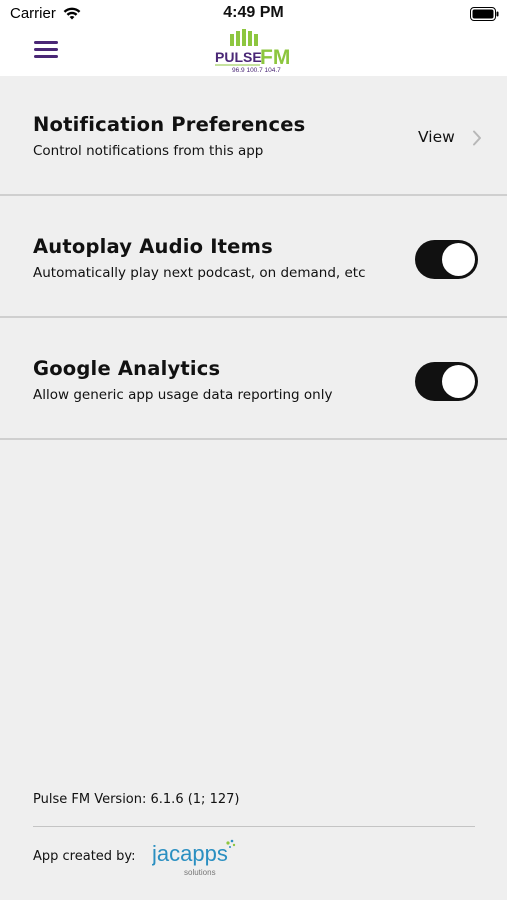 The height and width of the screenshot is (900, 507). I want to click on analytics-toggle, so click(446, 381).